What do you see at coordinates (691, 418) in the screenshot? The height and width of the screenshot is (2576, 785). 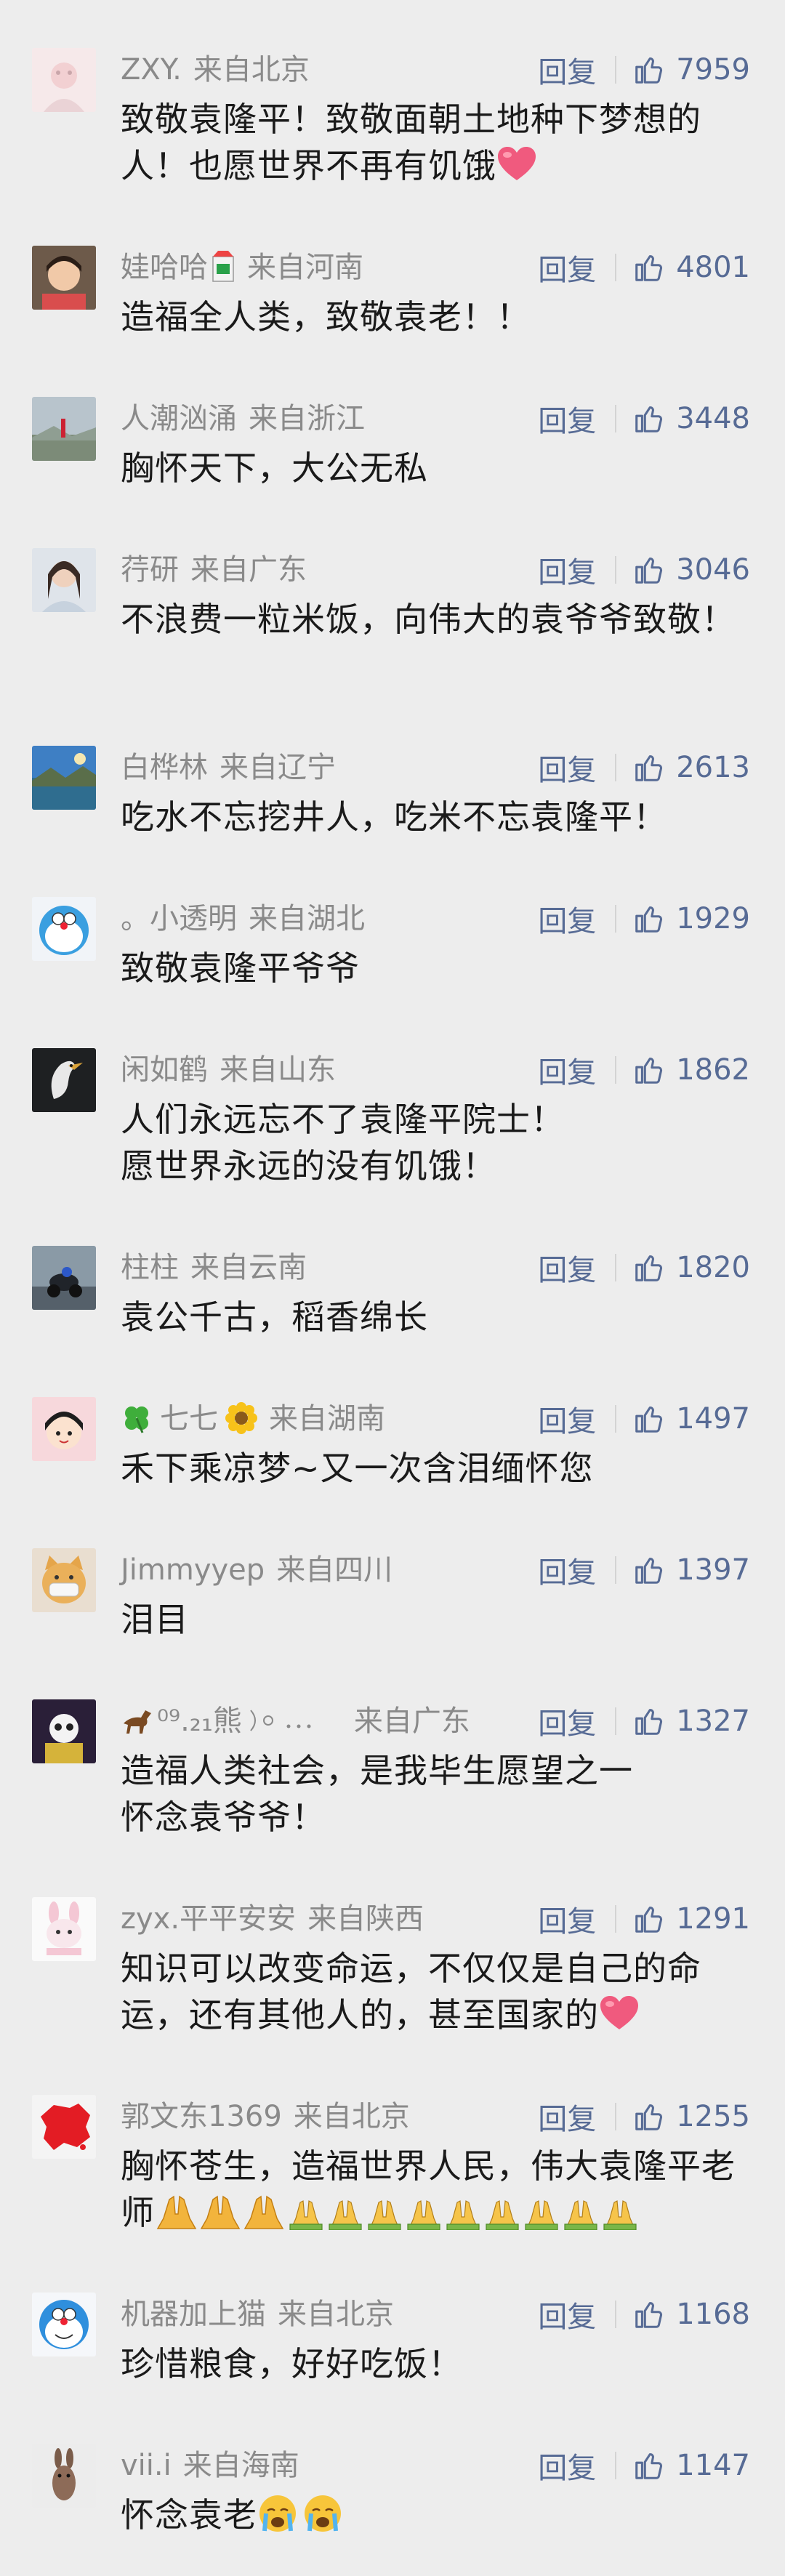 I see `like-button: 3448` at bounding box center [691, 418].